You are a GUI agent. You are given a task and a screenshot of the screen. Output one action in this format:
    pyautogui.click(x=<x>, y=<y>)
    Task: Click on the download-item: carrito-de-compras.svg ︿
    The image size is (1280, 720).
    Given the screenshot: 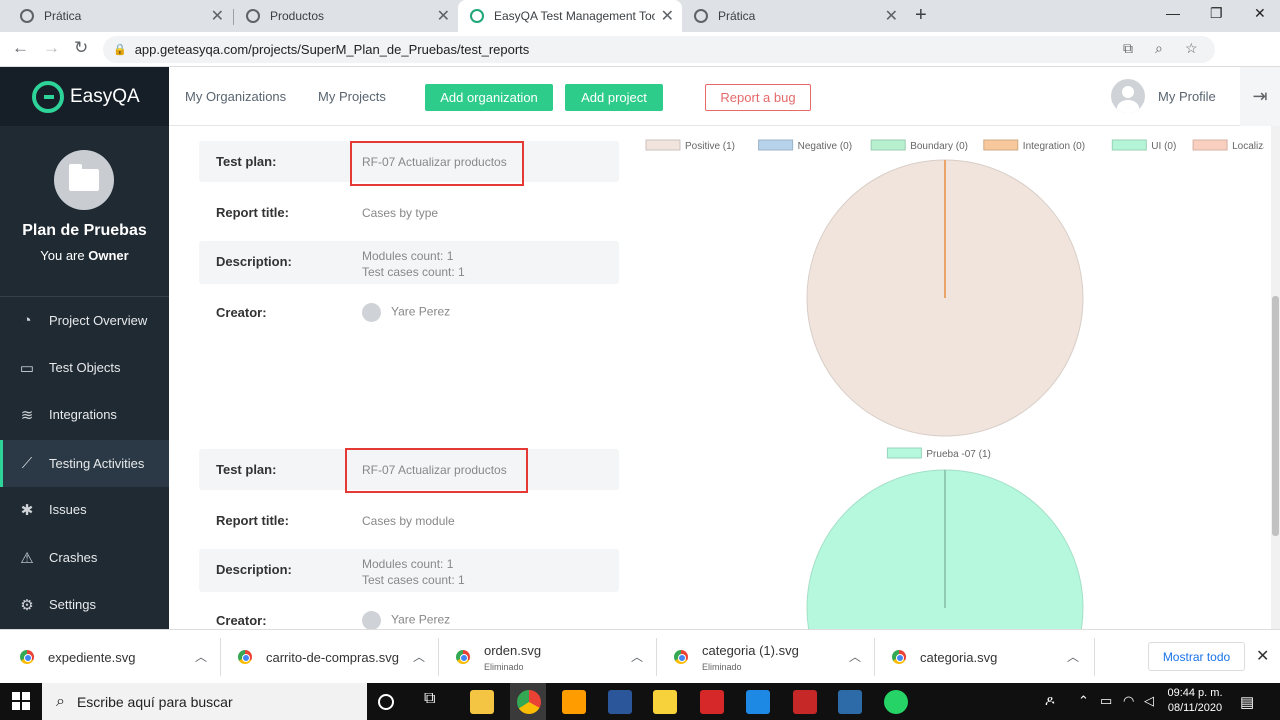 What is the action you would take?
    pyautogui.click(x=331, y=657)
    